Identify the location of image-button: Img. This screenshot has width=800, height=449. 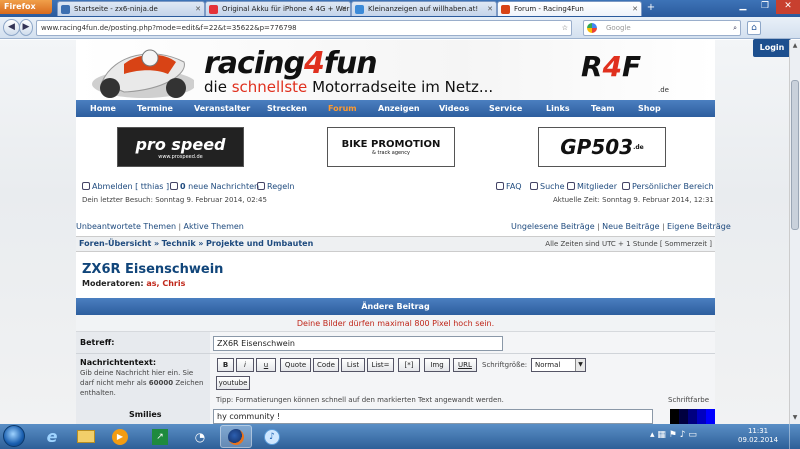
(437, 365).